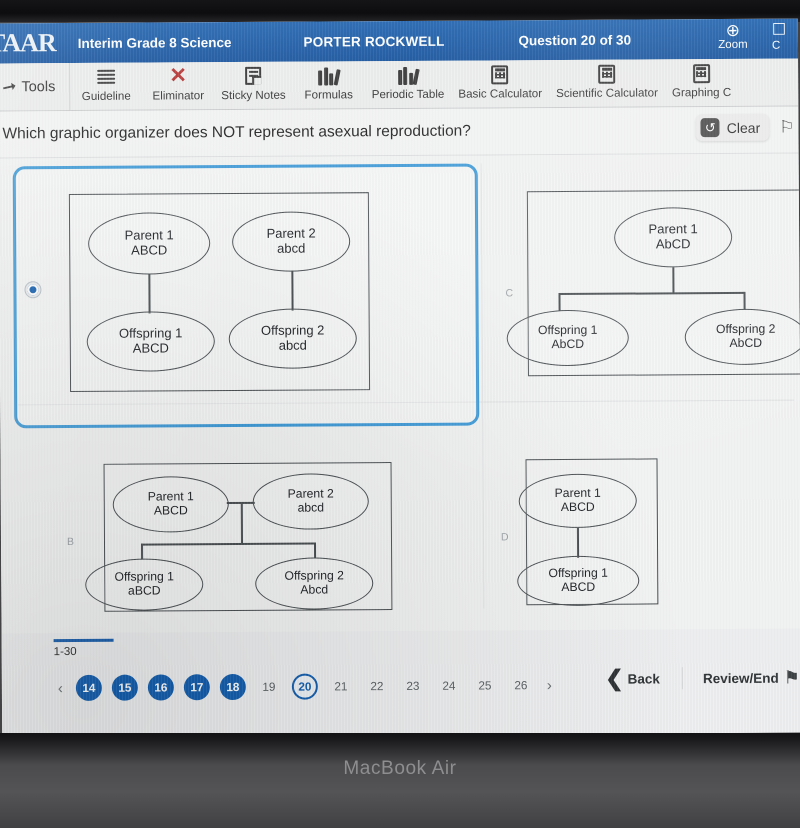 The image size is (800, 828). I want to click on node-parent-1: Parent 1 AbCD, so click(673, 237).